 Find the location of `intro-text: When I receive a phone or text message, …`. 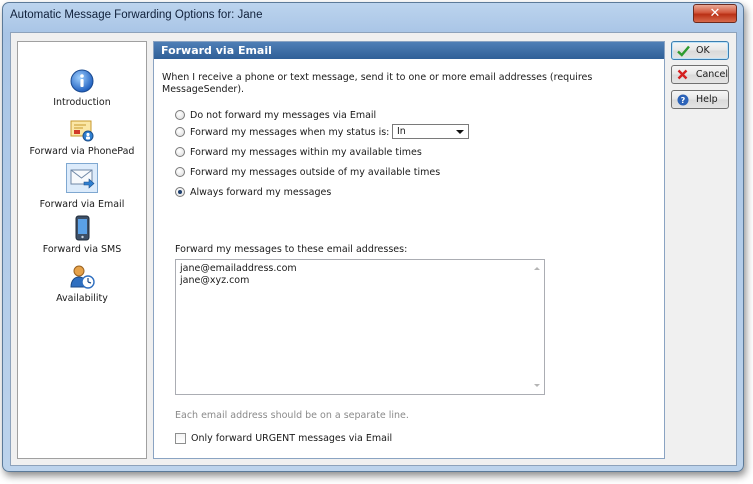

intro-text: When I receive a phone or text message, … is located at coordinates (377, 83).